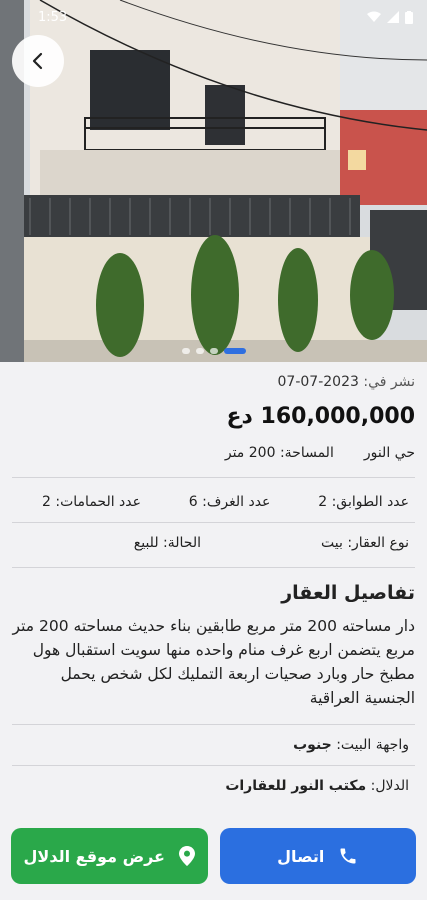 This screenshot has width=427, height=900. What do you see at coordinates (146, 543) in the screenshot?
I see `status-value: للبيع` at bounding box center [146, 543].